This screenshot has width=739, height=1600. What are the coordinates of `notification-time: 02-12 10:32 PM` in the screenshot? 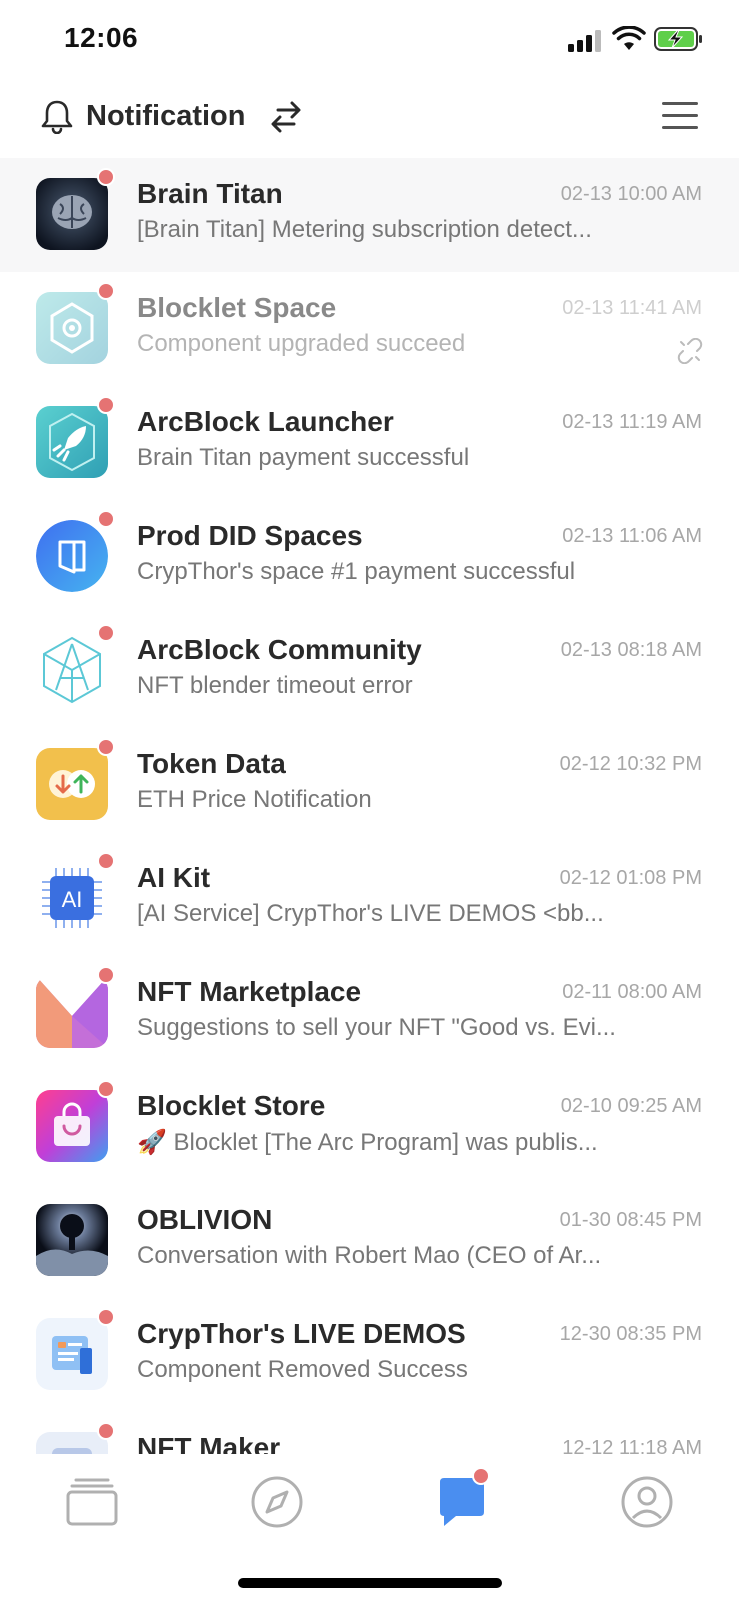 It's located at (630, 764).